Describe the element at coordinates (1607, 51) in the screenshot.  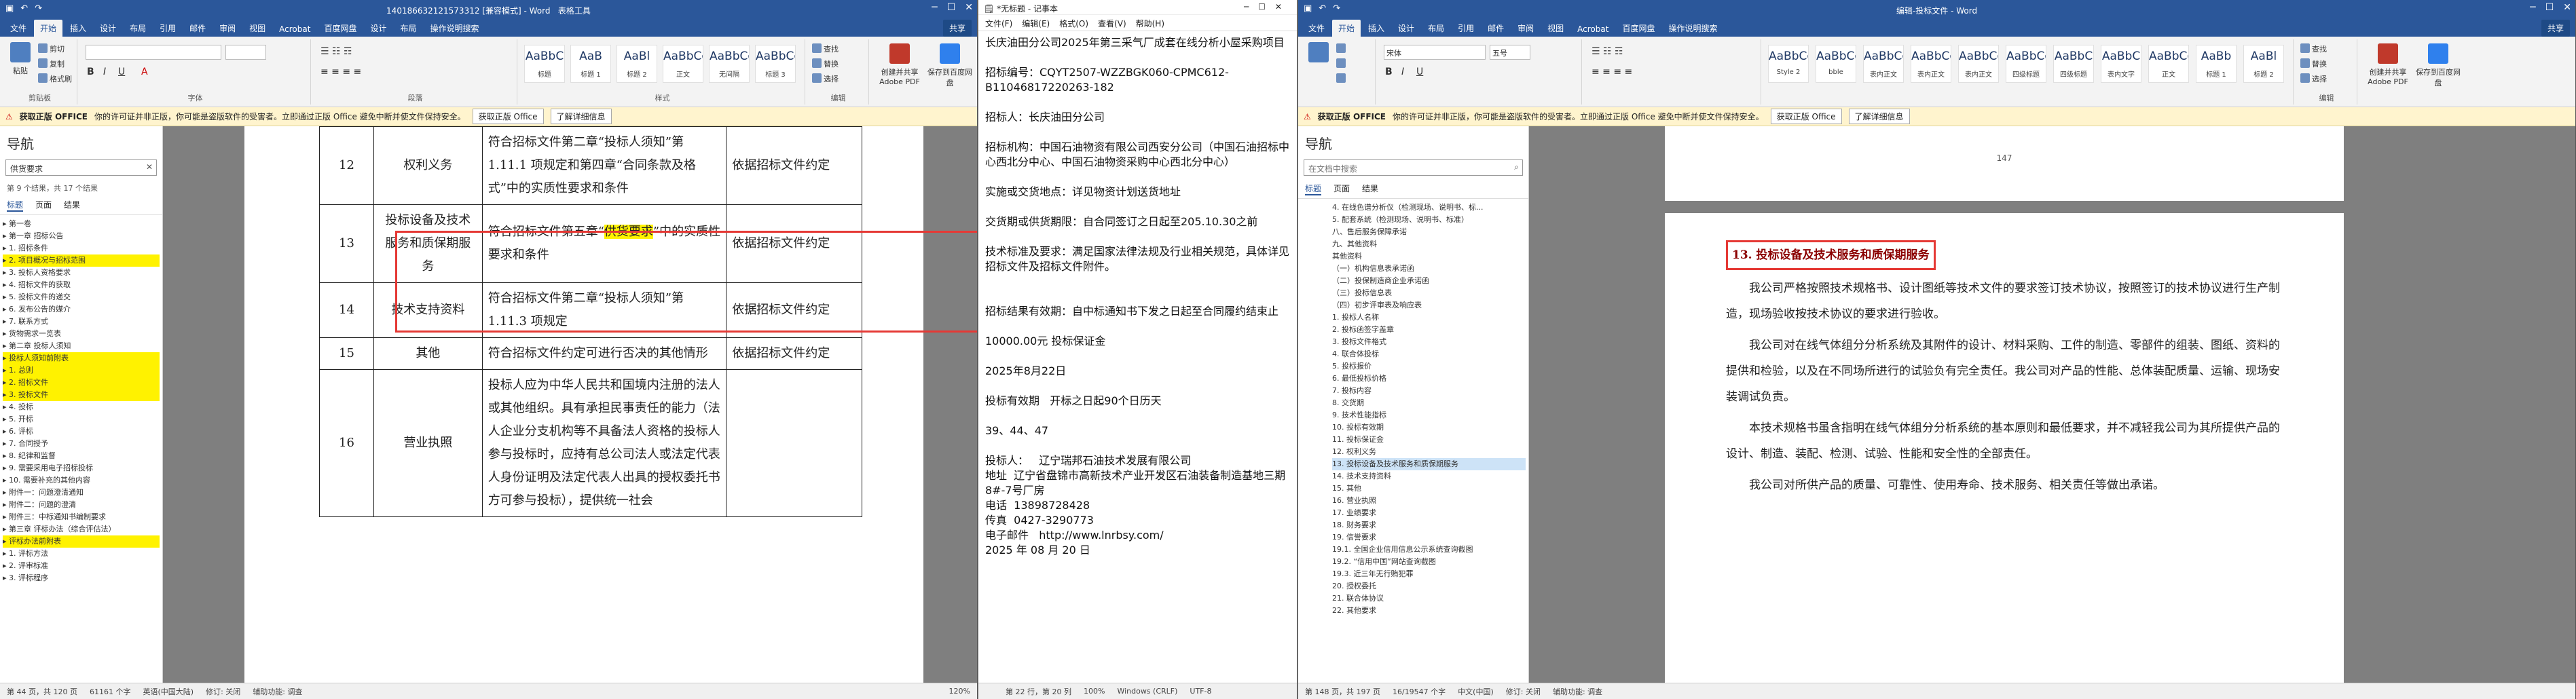
I see `bullets-icon: ☰ ☷ ☶` at that location.